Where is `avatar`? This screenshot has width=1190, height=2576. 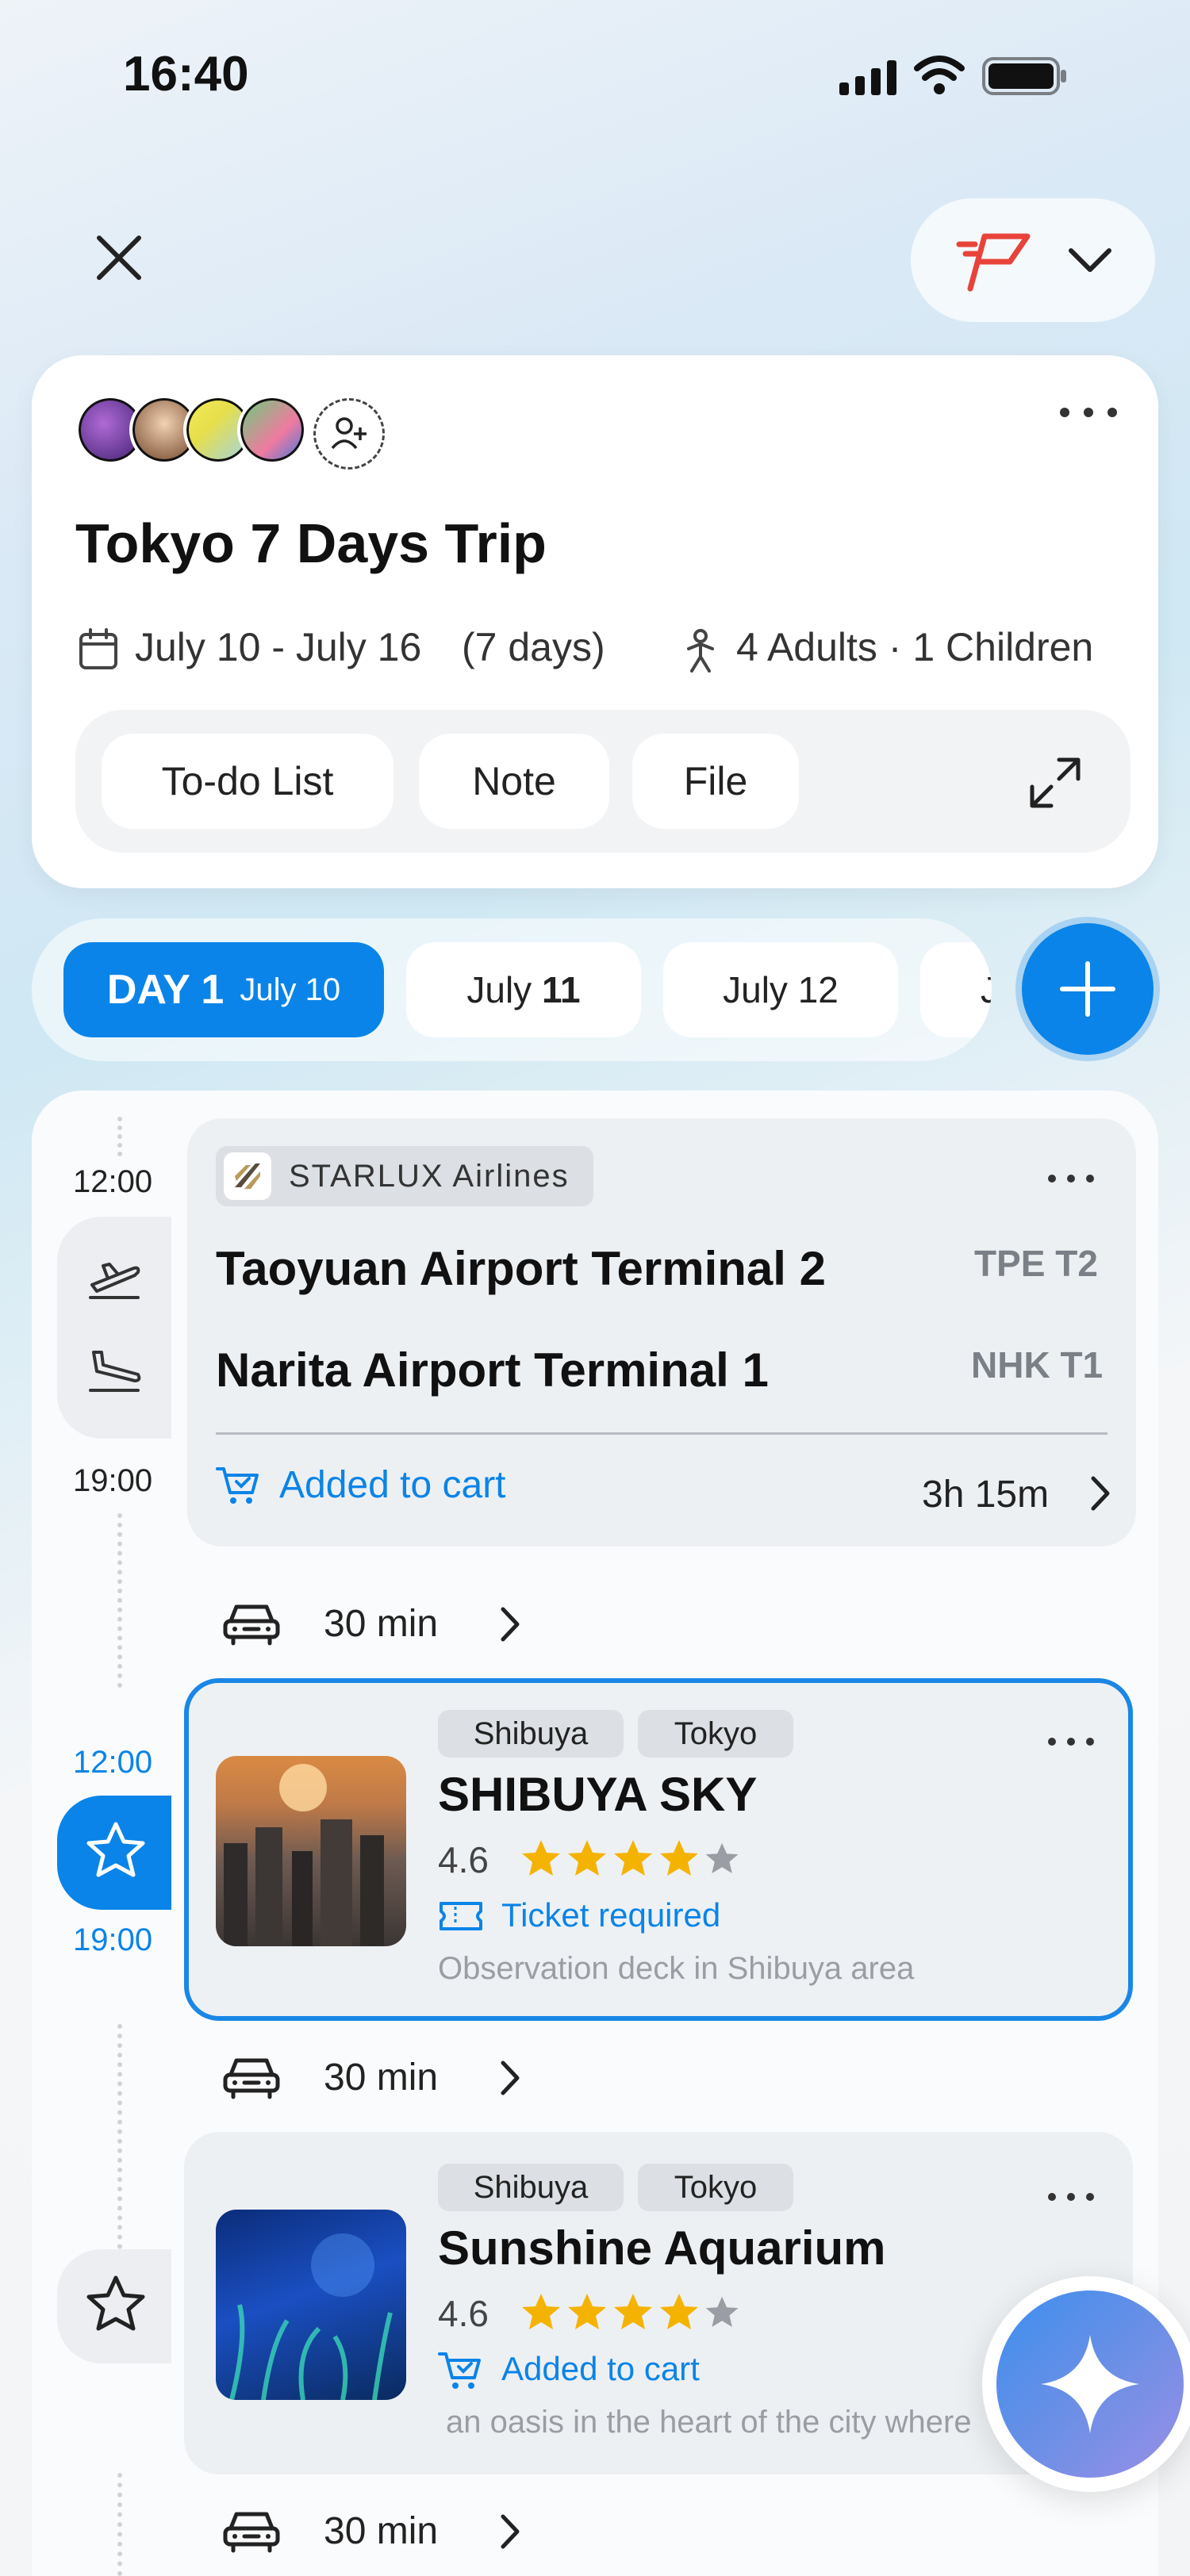 avatar is located at coordinates (272, 430).